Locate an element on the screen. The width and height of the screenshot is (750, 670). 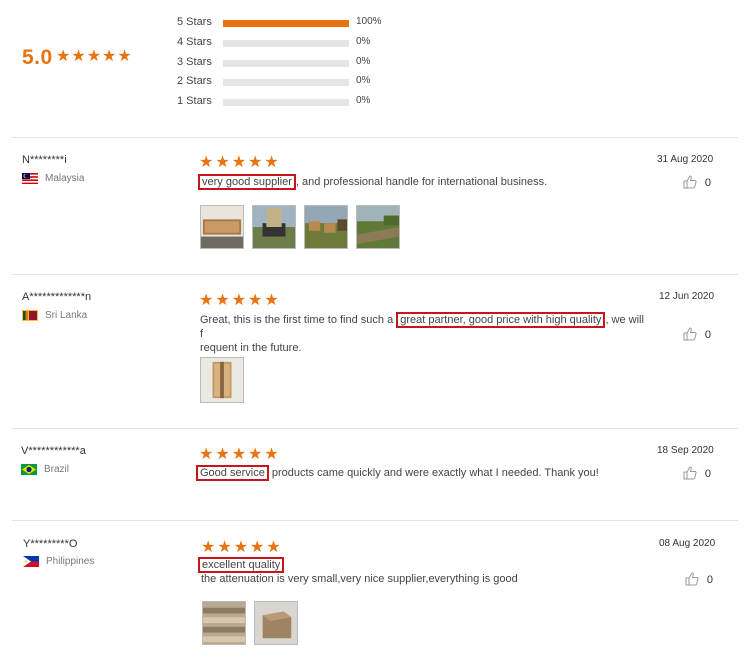
review-date: 31 Aug 2020 is located at coordinates (685, 159).